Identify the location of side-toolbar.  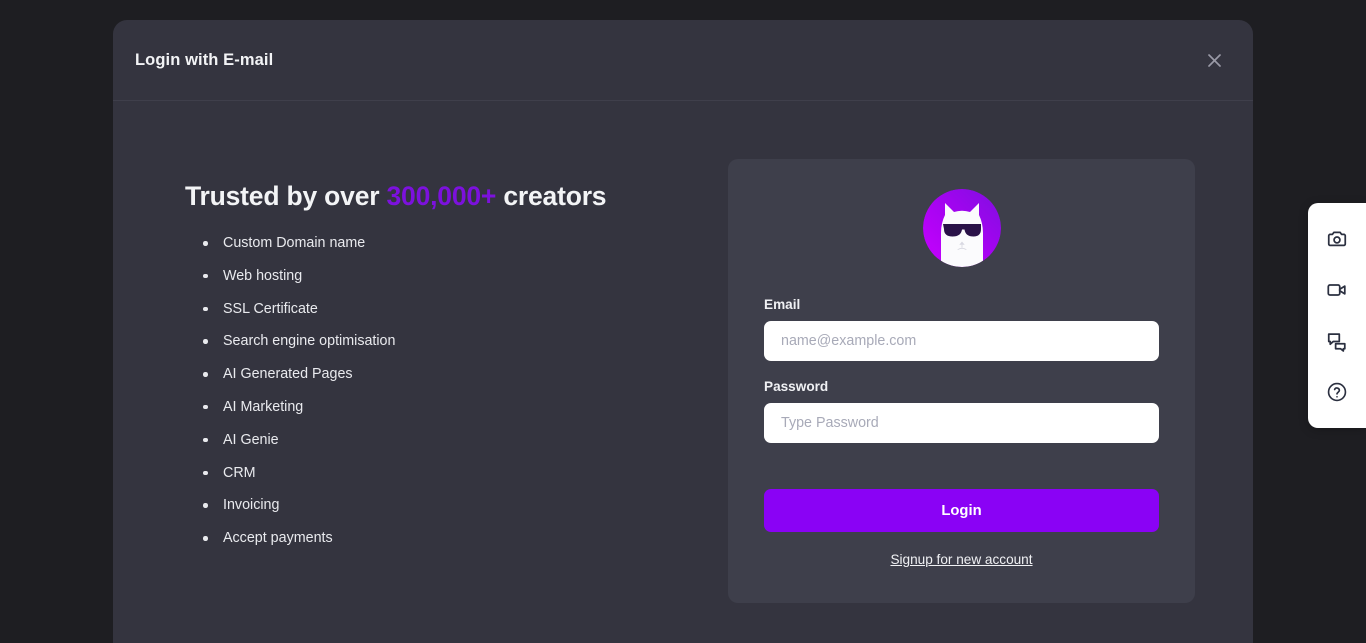
(1337, 315).